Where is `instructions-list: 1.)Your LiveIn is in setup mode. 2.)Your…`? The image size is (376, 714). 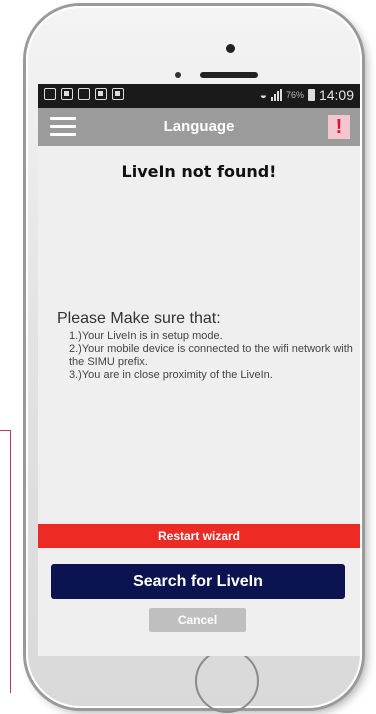 instructions-list: 1.)Your LiveIn is in setup mode. 2.)Your… is located at coordinates (207, 356).